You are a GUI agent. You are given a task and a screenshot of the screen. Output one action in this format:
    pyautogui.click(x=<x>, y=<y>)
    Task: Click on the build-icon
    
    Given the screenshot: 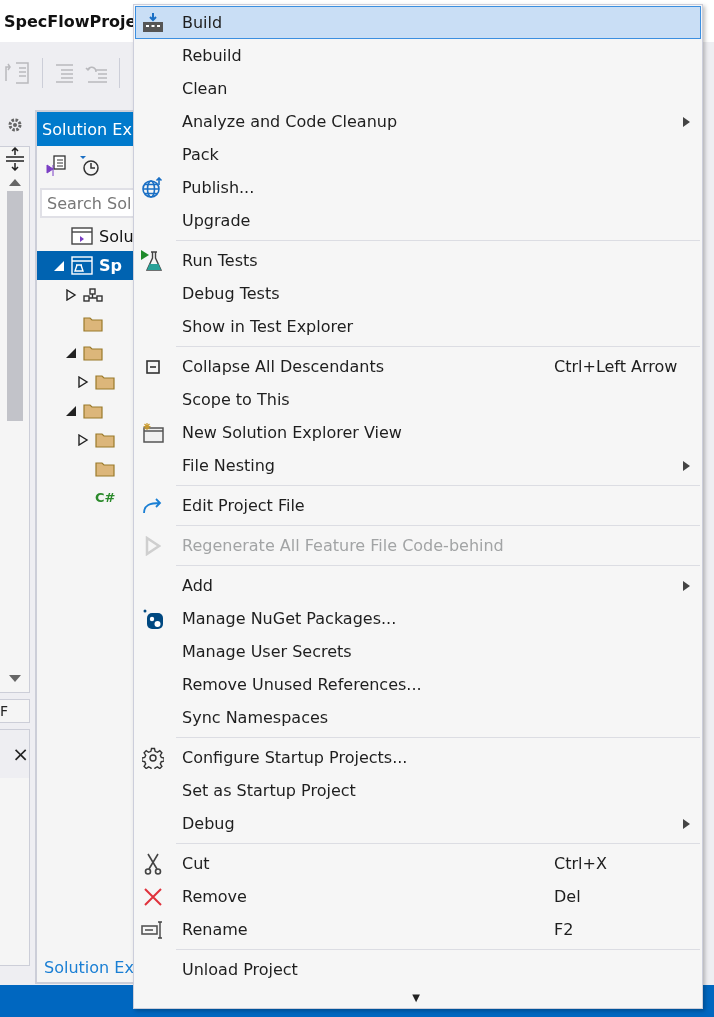 What is the action you would take?
    pyautogui.click(x=153, y=22)
    